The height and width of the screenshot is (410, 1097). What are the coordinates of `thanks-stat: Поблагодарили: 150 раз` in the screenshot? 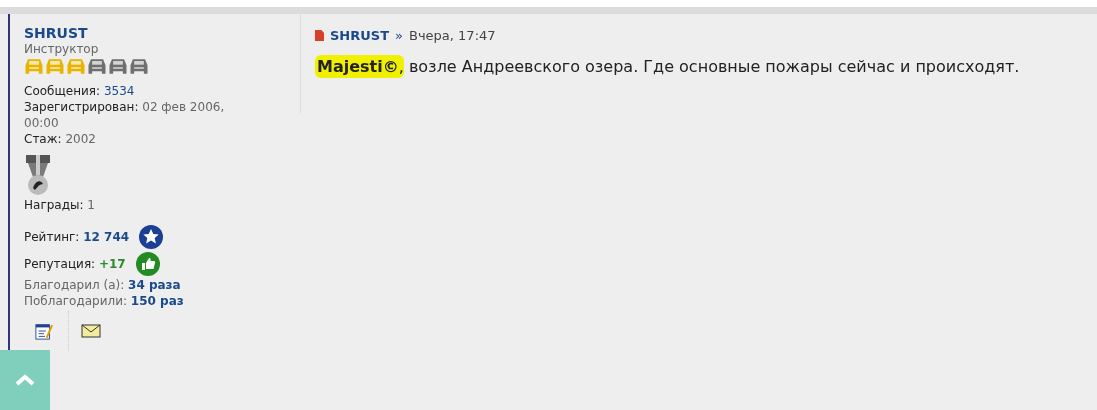 It's located at (104, 301).